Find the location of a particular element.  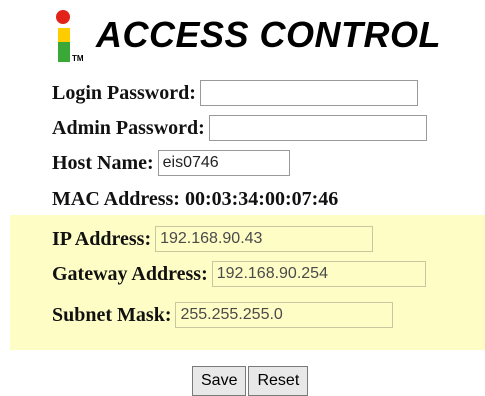

login-password-row: Login Password: is located at coordinates (235, 93).